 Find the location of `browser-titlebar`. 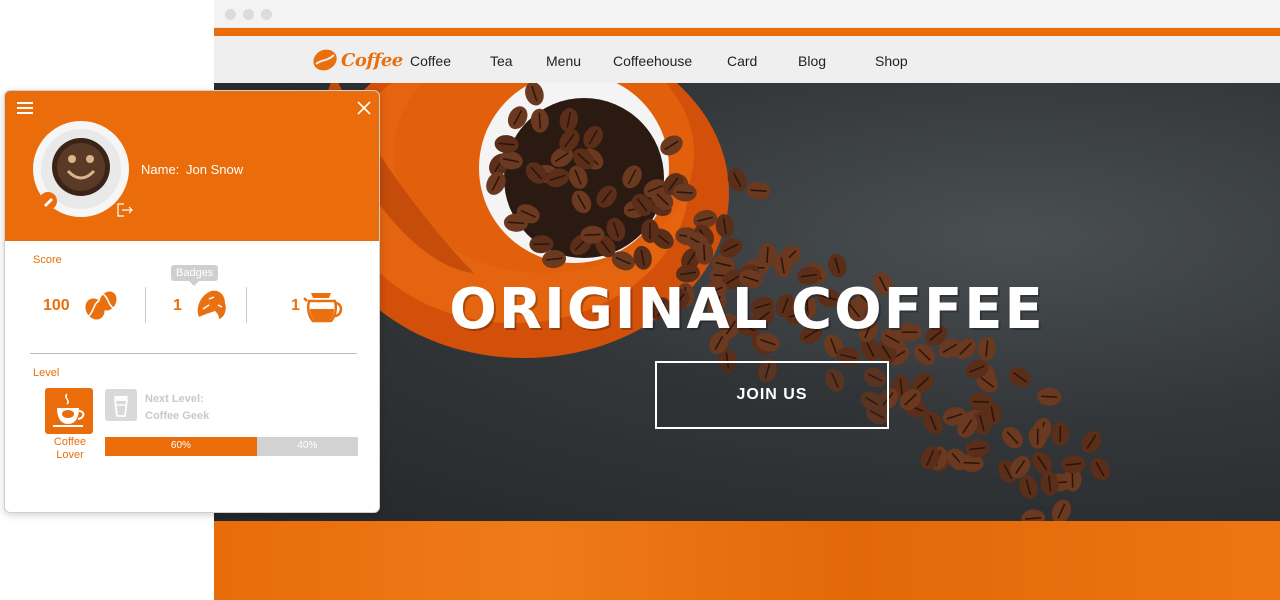

browser-titlebar is located at coordinates (747, 14).